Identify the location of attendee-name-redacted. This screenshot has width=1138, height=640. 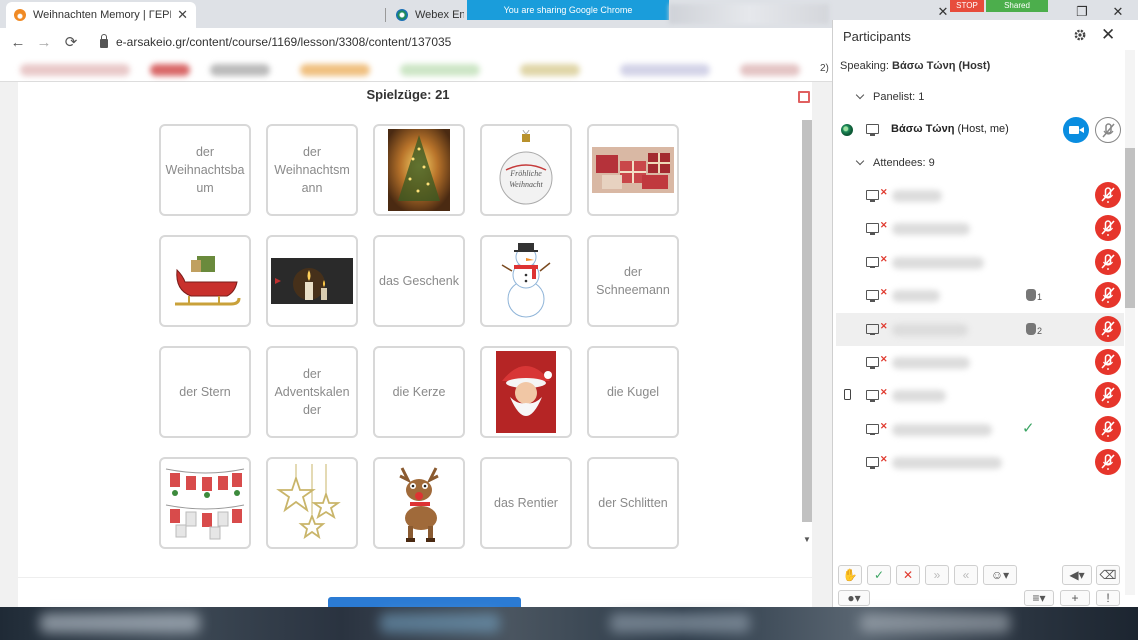
(931, 229).